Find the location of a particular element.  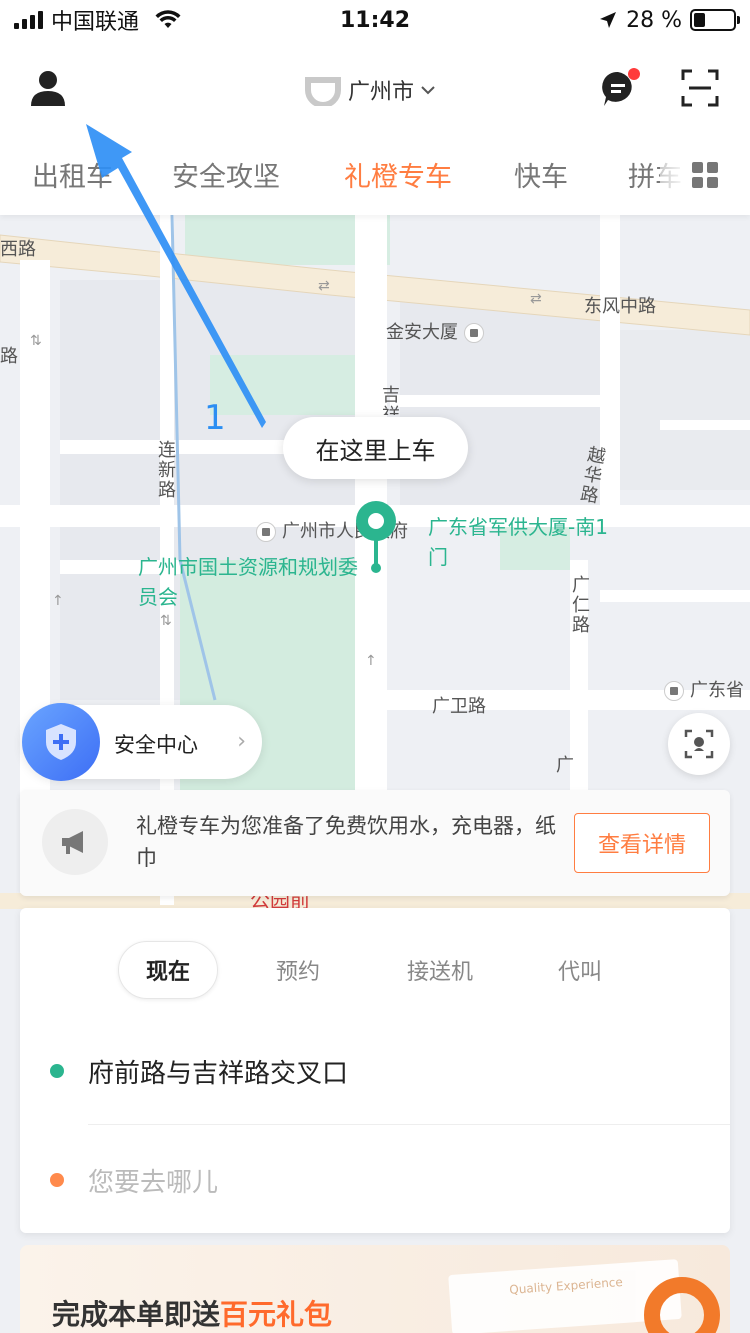

user-icon is located at coordinates (48, 88).